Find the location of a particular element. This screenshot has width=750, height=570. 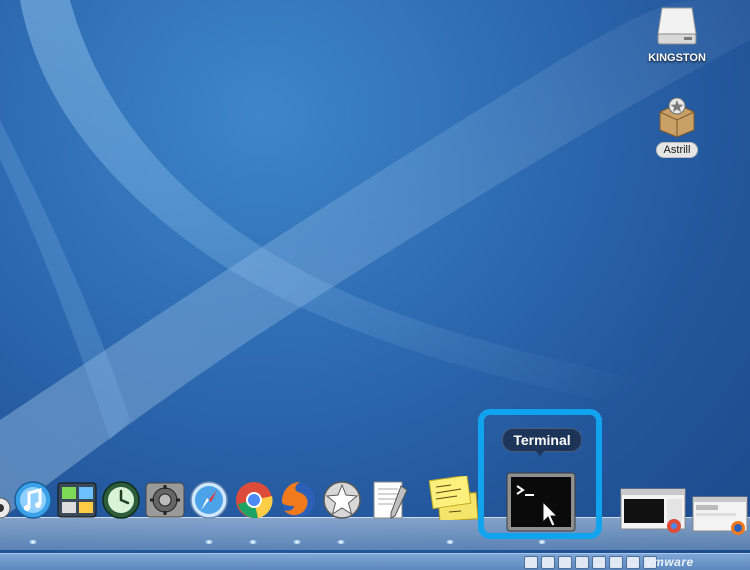

dock-item-astrill is located at coordinates (342, 498).